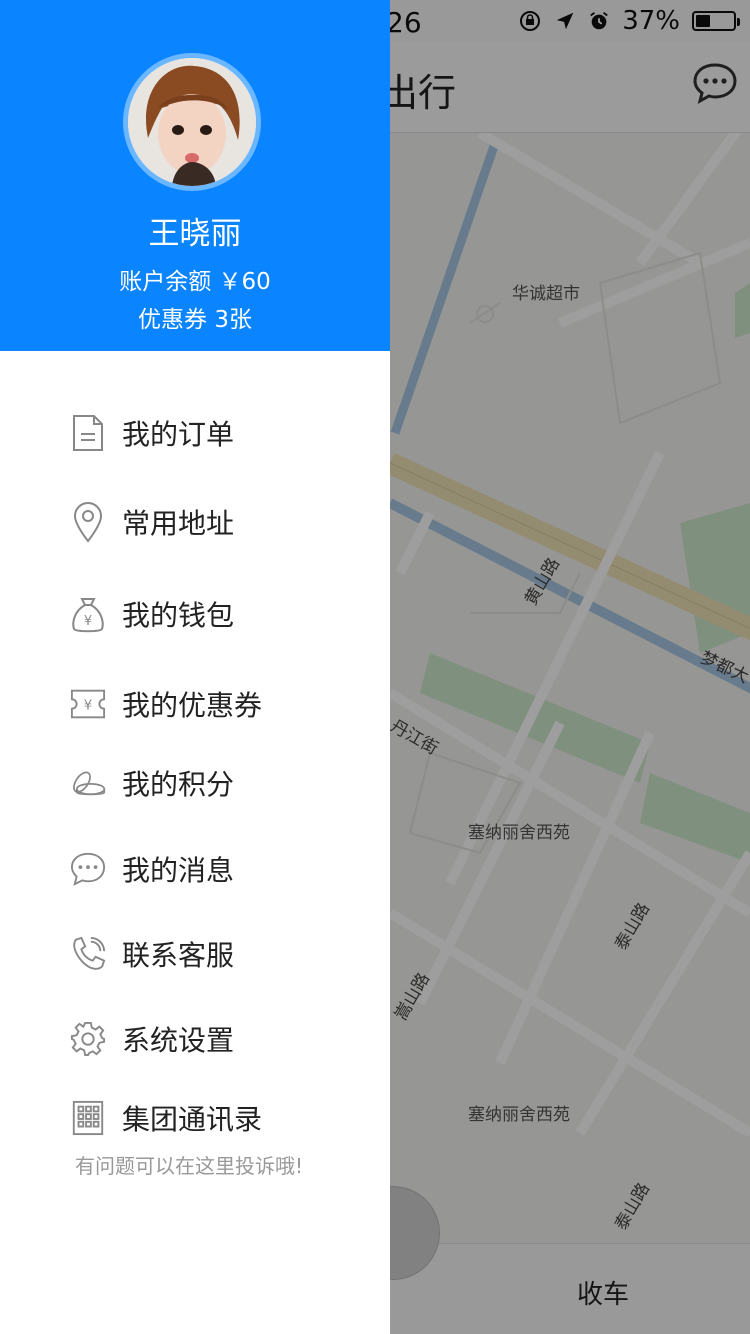 This screenshot has height=1334, width=750. I want to click on menu-label: 联系客服, so click(178, 955).